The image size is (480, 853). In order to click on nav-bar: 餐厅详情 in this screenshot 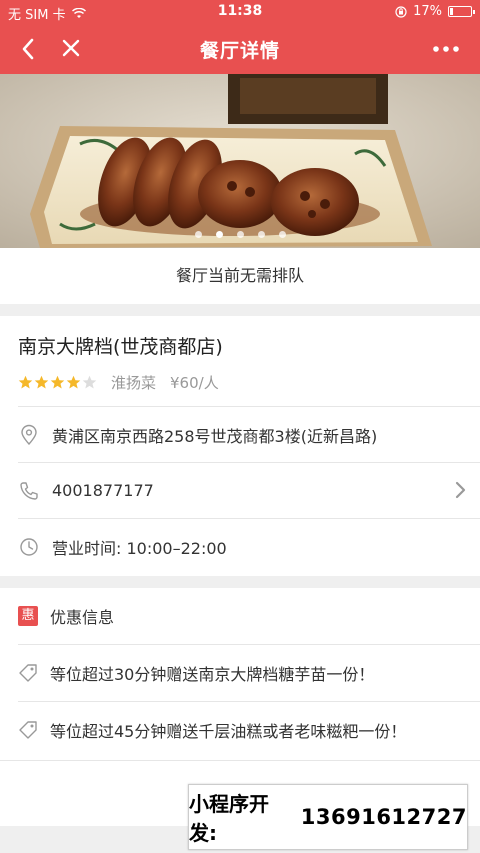, I will do `click(240, 49)`.